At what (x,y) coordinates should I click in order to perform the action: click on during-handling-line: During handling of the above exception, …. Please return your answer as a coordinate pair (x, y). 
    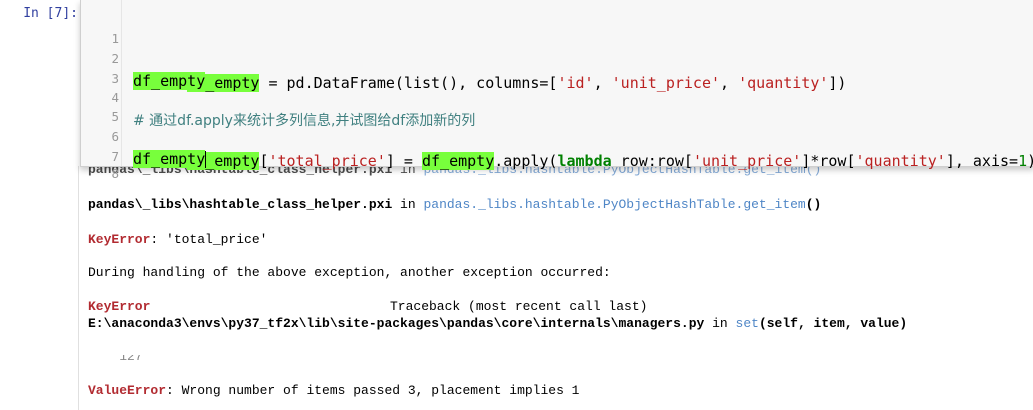
    Looking at the image, I should click on (349, 272).